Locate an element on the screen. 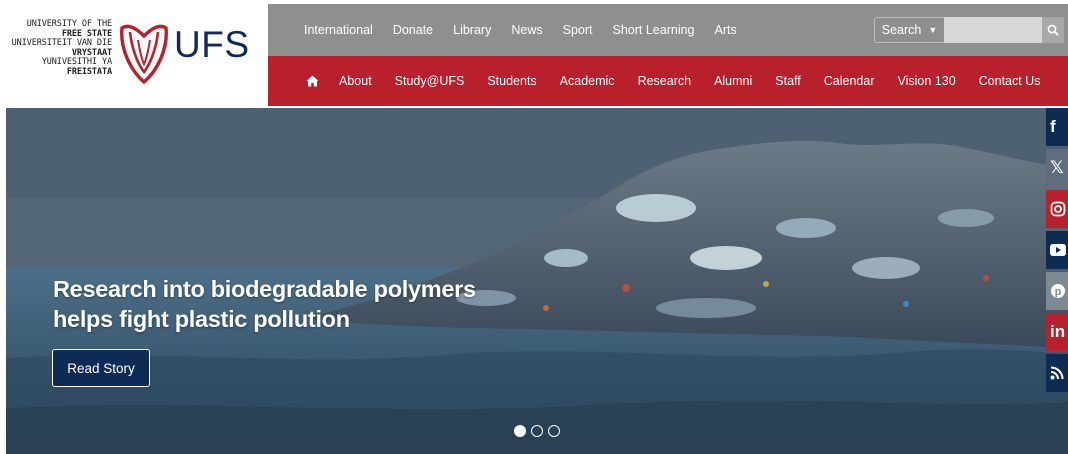 This screenshot has width=1068, height=454. svg-text: p is located at coordinates (1058, 292).